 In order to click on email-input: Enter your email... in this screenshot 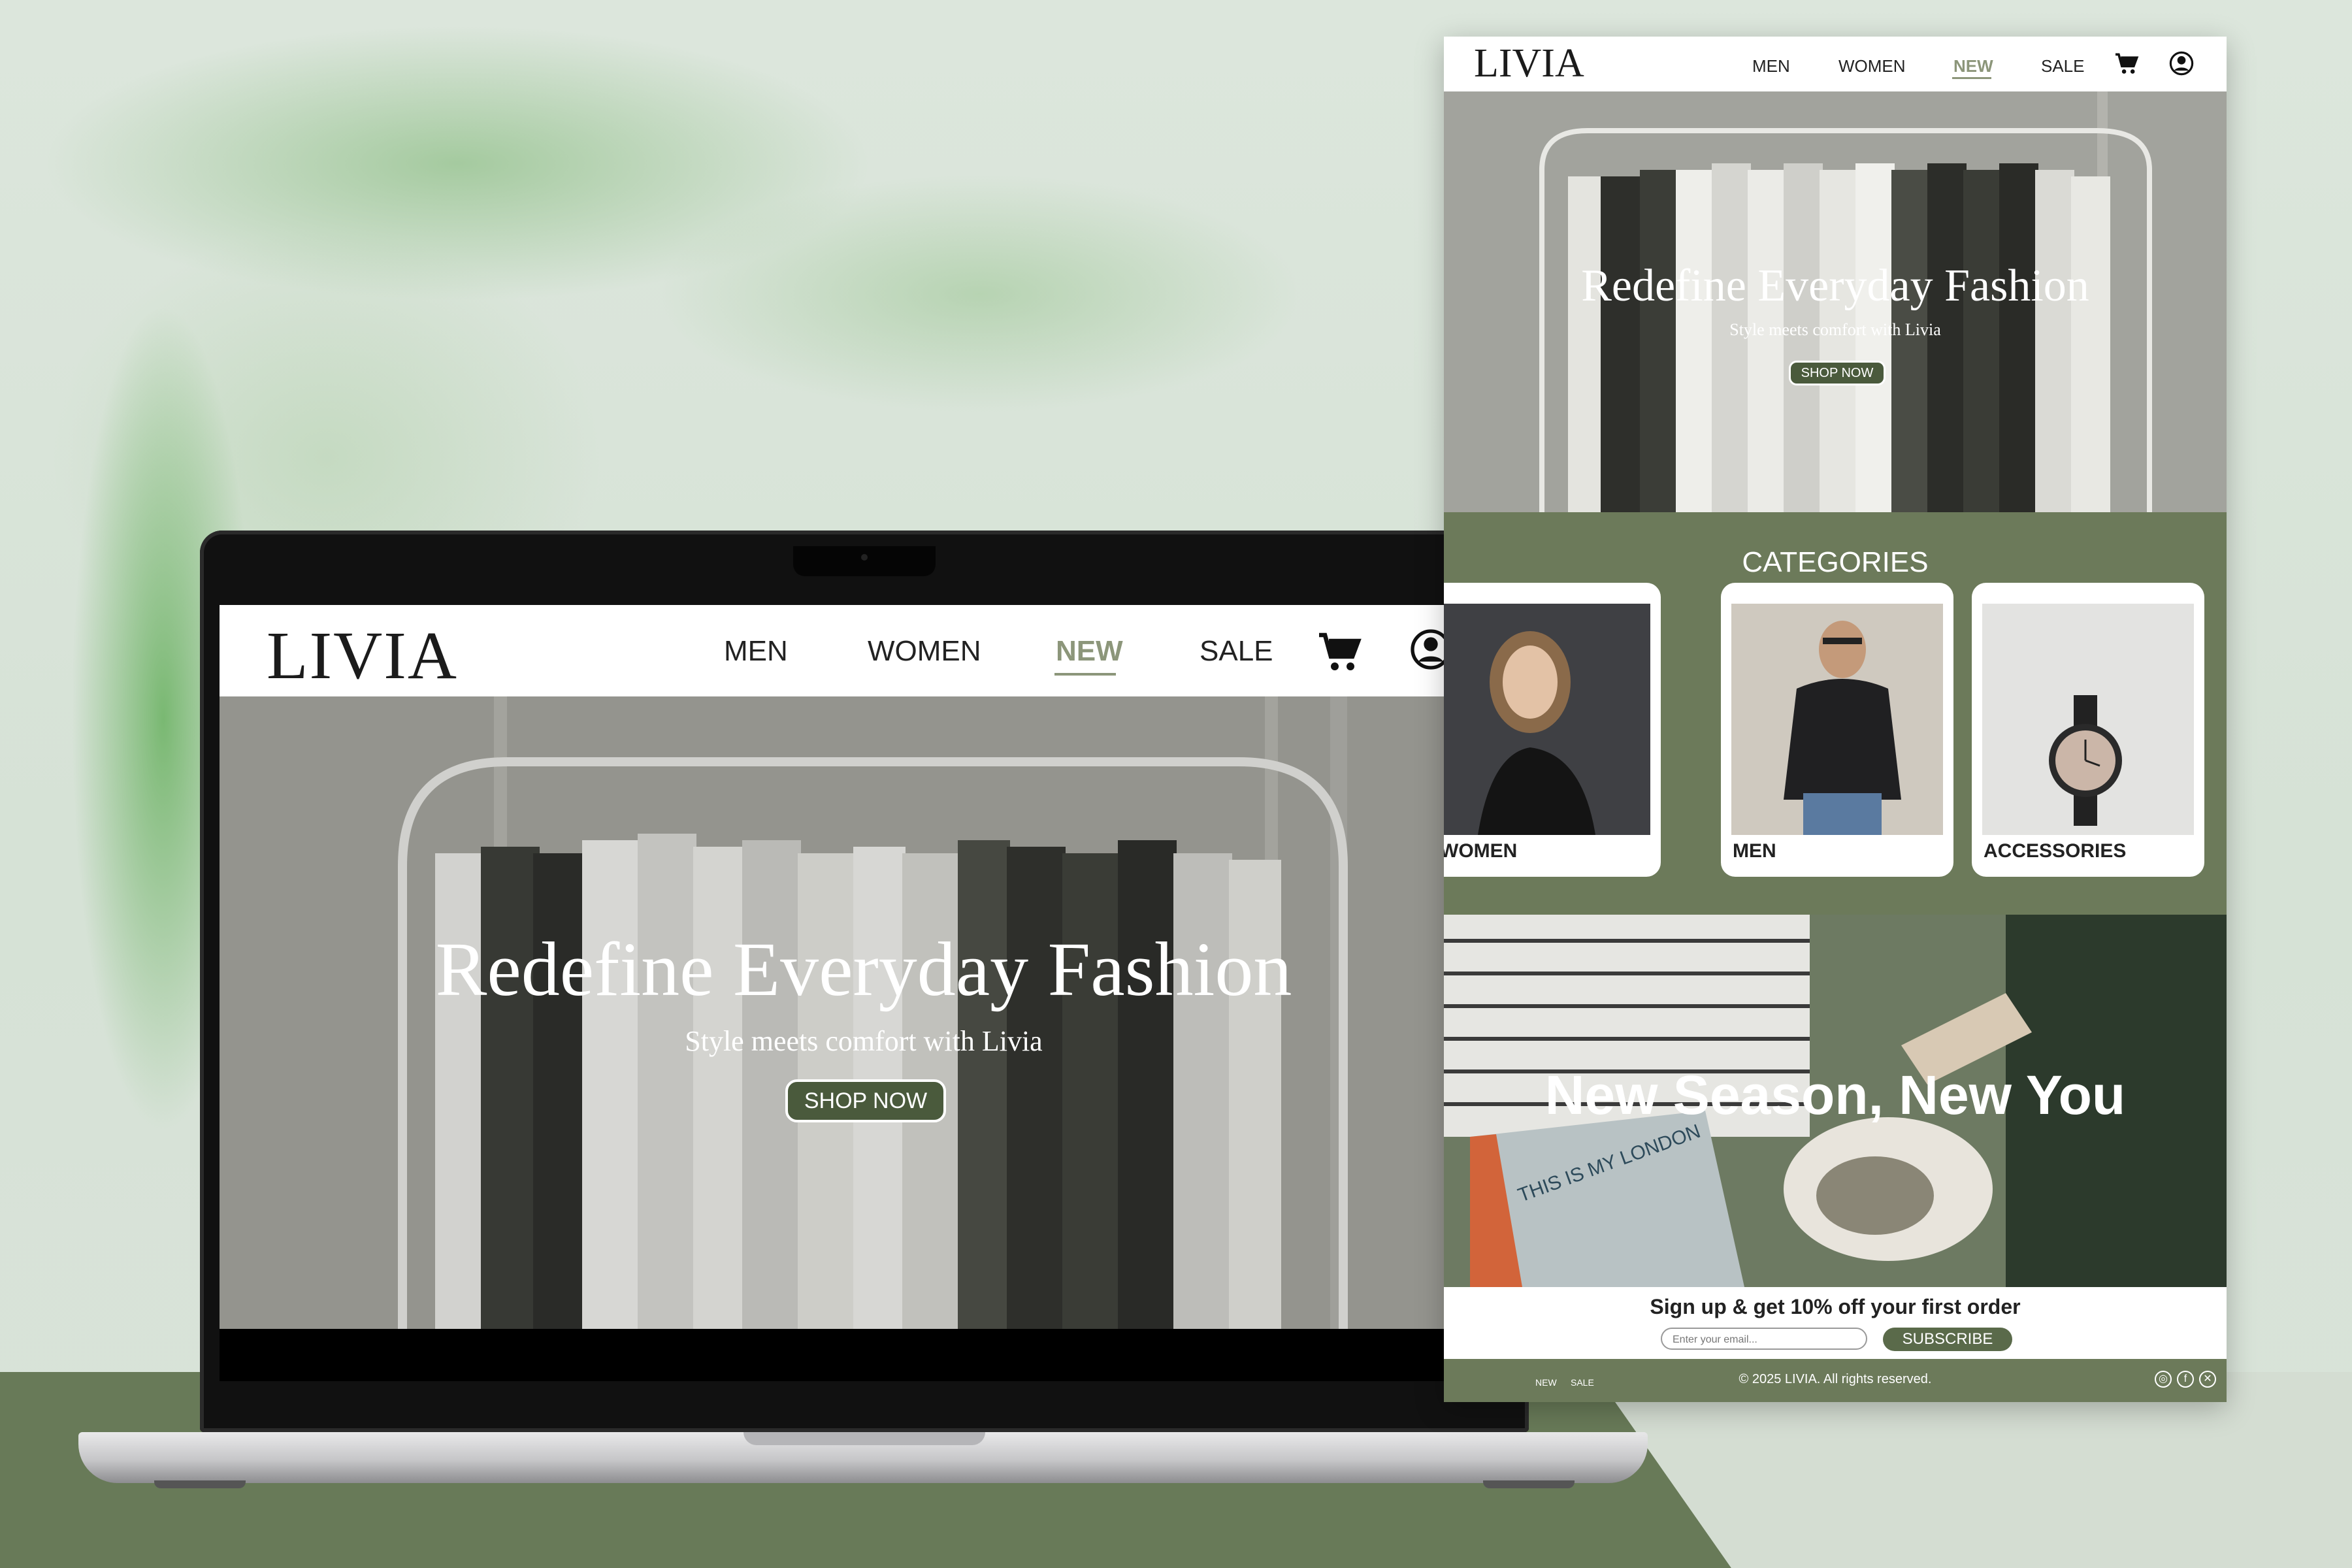, I will do `click(1764, 1339)`.